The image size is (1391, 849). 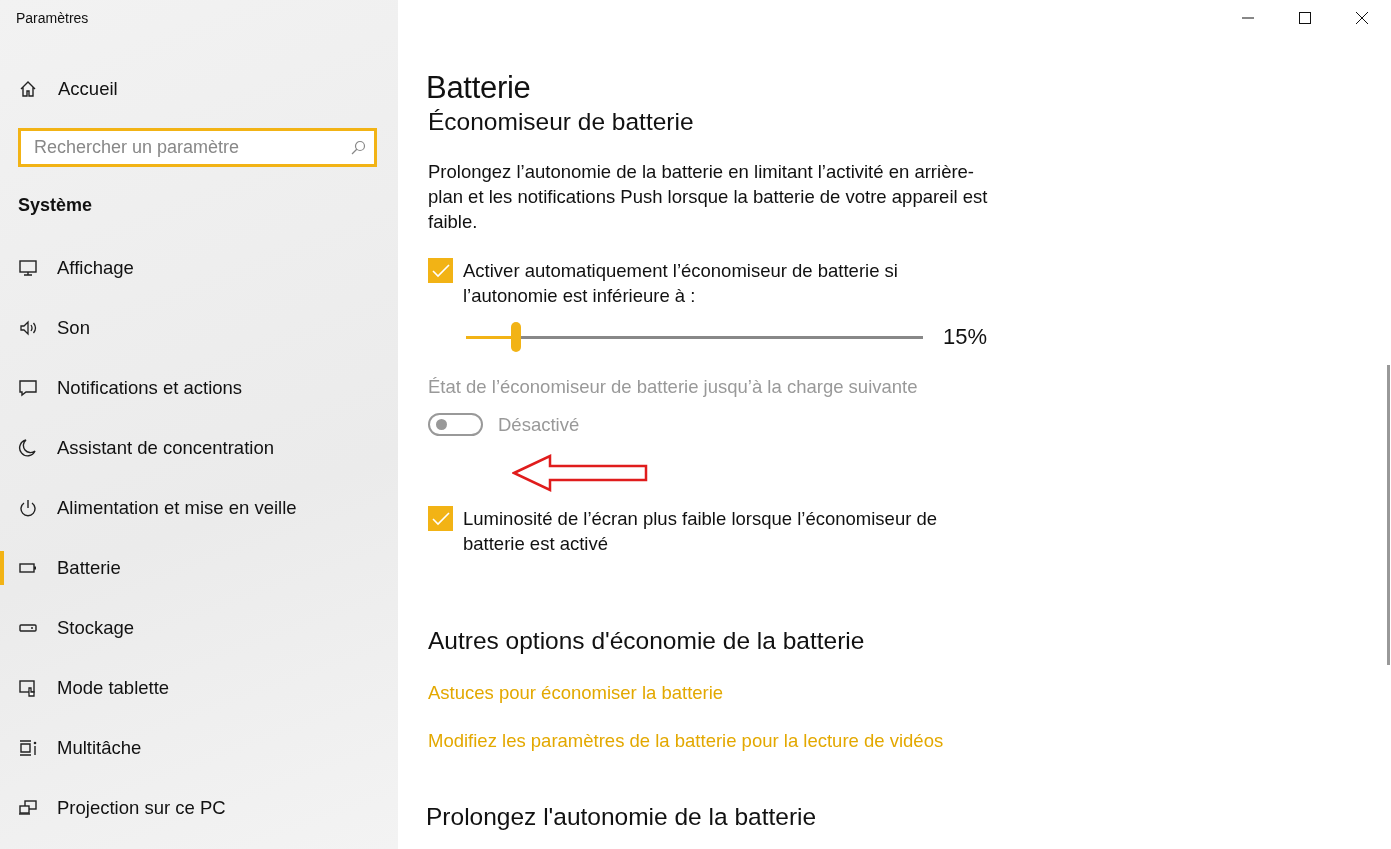 I want to click on description-text: Prolongez l’autonomie de la batterie en limitant l’activité en arrière-plan et les notifications Push lorsque la batterie de votre appareil est faible., so click(x=708, y=197).